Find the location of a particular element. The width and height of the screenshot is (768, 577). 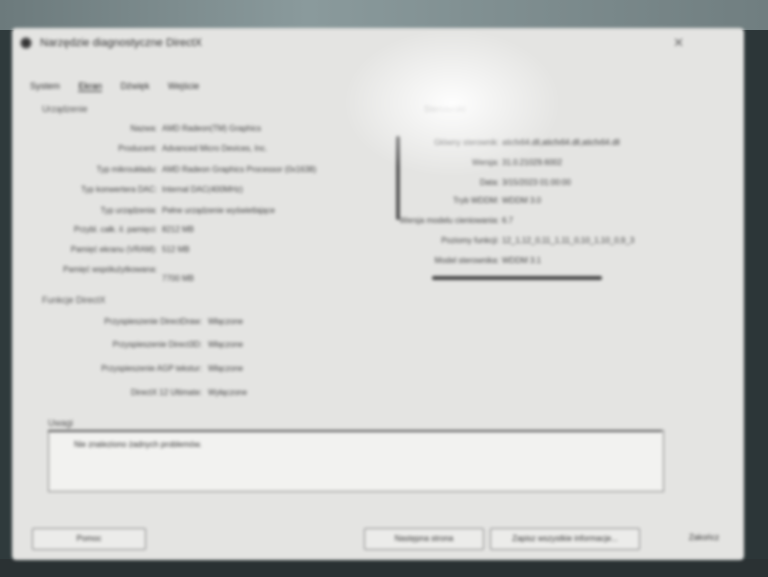

driver-value: aticfx64.dll,aticfx64.dll,aticfx64.dll is located at coordinates (561, 142).